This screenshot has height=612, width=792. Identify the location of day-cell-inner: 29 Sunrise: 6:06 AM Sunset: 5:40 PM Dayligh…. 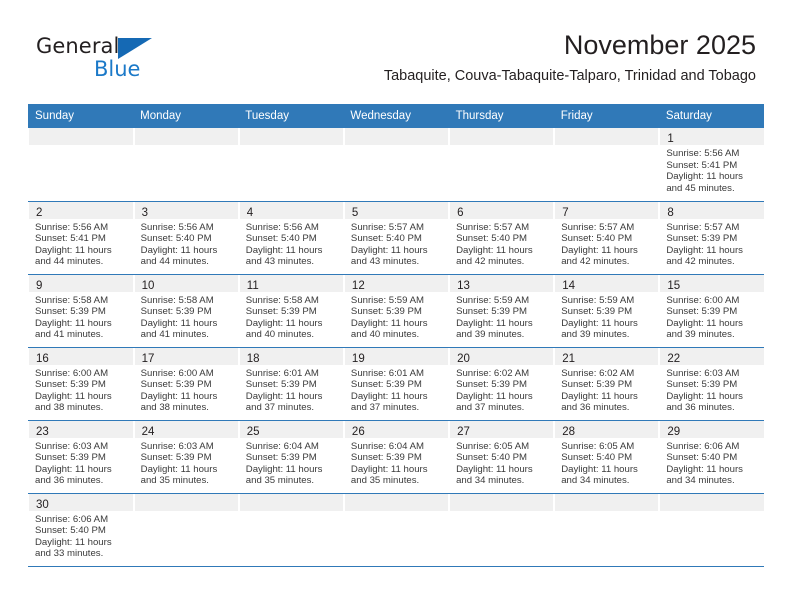
(711, 456).